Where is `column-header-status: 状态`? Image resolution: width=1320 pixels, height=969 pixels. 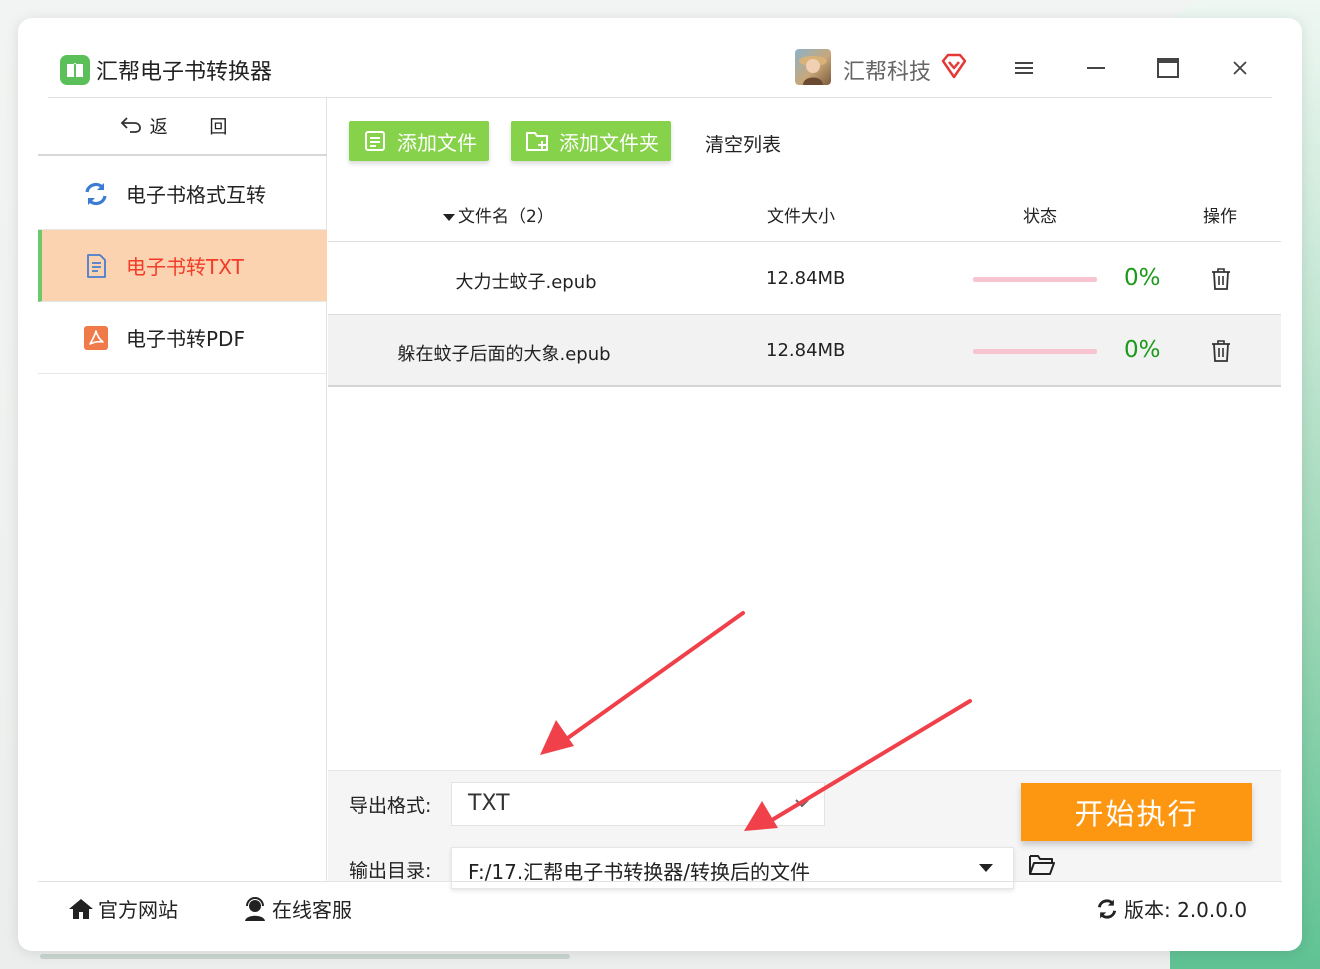 column-header-status: 状态 is located at coordinates (1040, 217).